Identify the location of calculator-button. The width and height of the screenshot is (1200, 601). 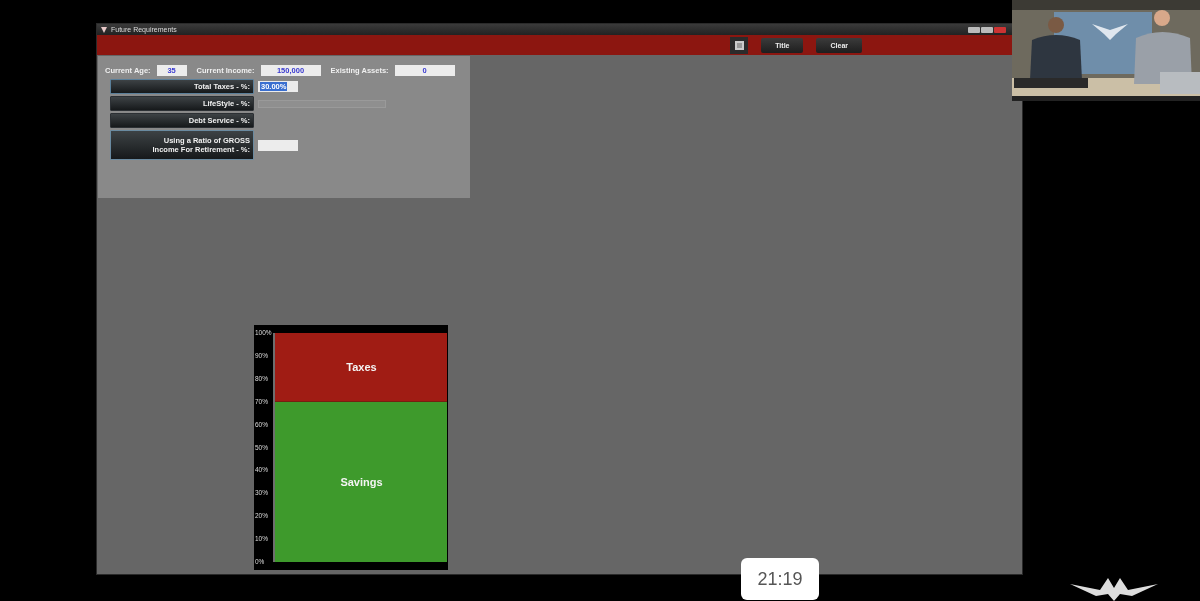
(739, 45).